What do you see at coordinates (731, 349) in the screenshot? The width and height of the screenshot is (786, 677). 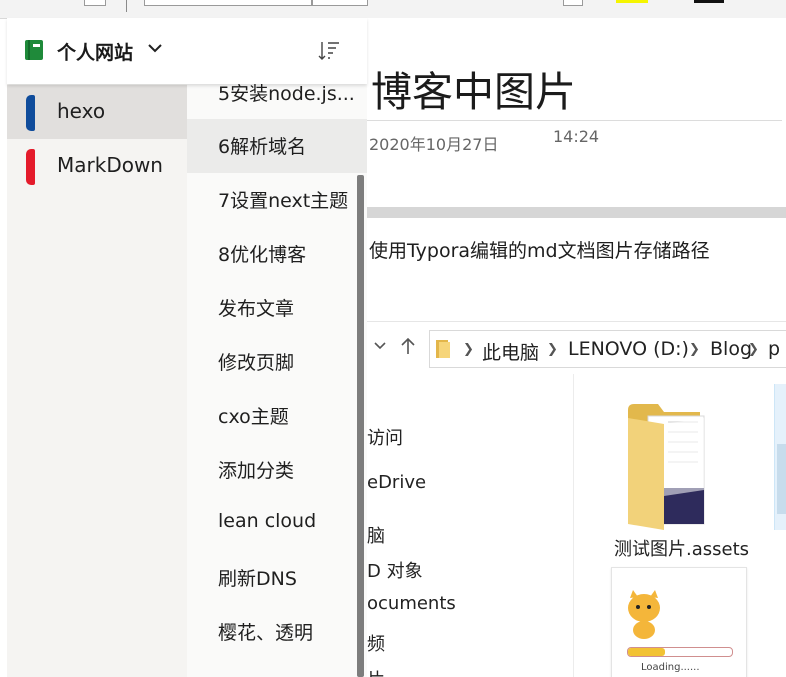 I see `breadcrumb-item: Blog` at bounding box center [731, 349].